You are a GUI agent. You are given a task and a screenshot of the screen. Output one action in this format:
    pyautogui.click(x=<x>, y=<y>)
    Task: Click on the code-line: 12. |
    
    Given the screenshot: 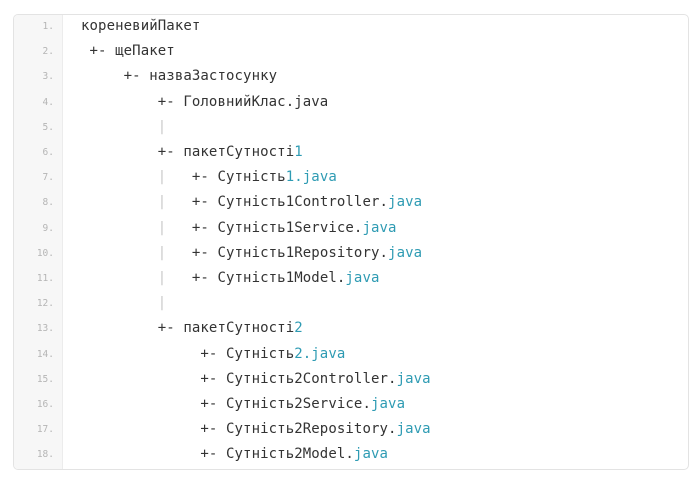 What is the action you would take?
    pyautogui.click(x=351, y=304)
    